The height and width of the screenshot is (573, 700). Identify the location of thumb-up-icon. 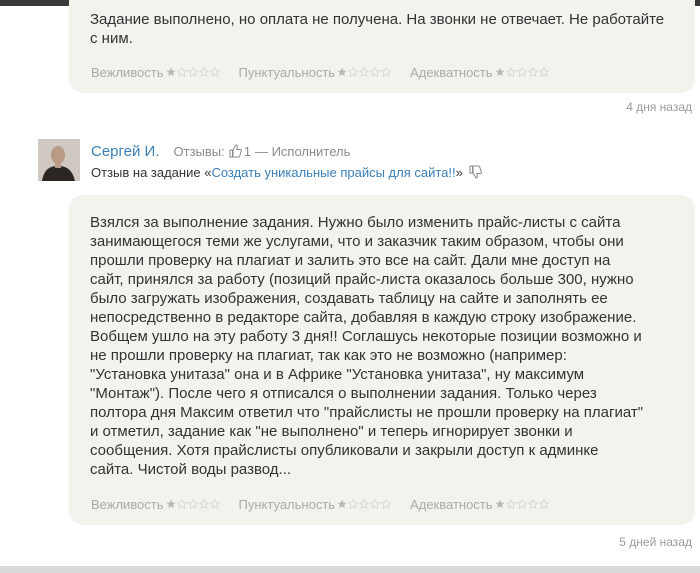
(235, 151).